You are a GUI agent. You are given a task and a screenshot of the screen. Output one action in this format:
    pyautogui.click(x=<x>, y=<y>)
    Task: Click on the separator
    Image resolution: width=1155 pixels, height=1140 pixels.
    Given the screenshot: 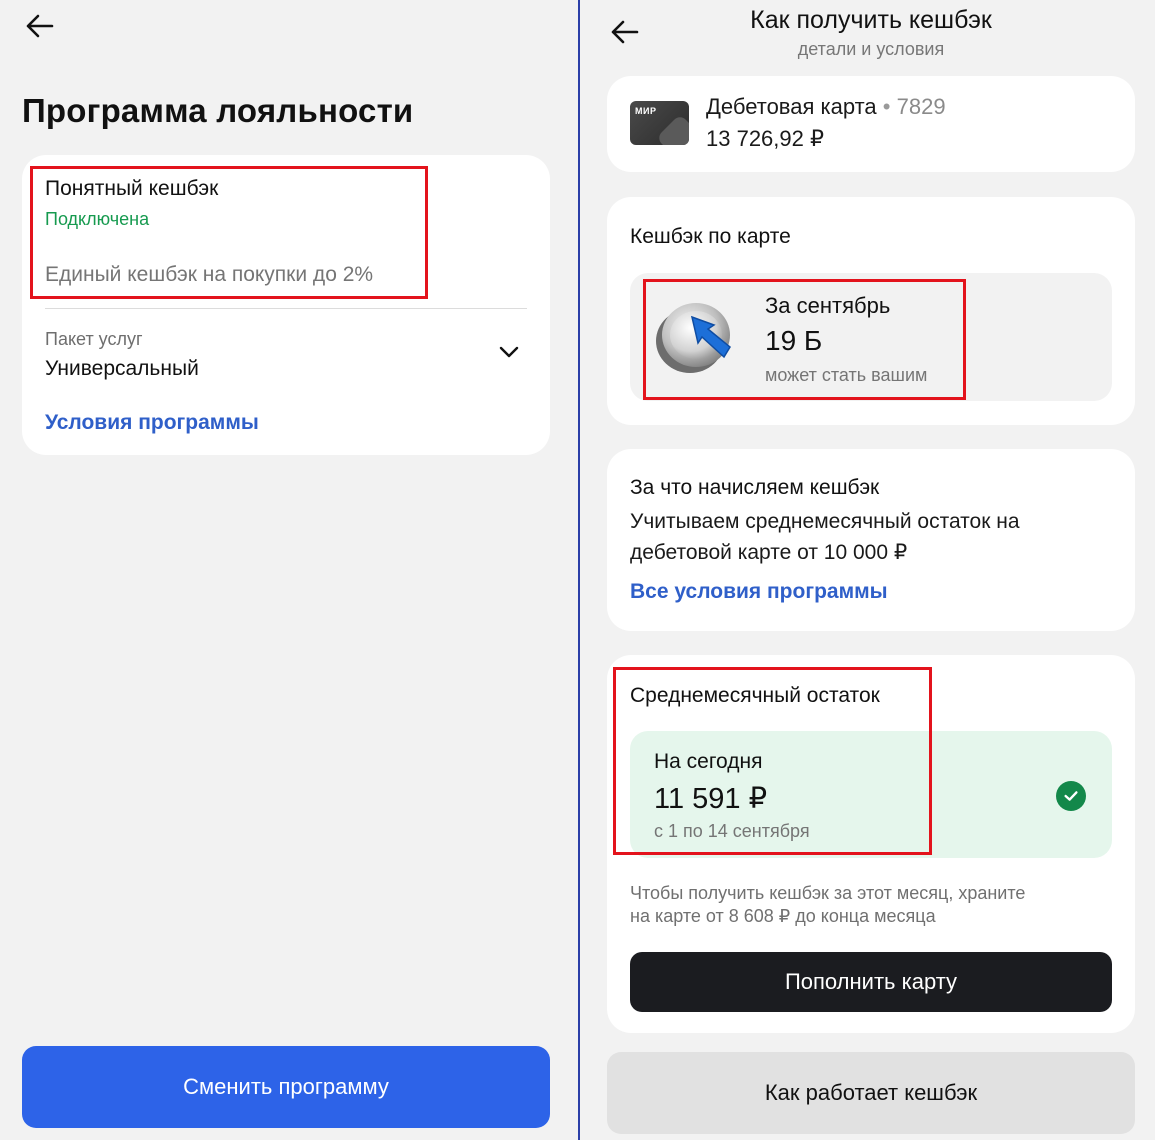 What is the action you would take?
    pyautogui.click(x=286, y=308)
    